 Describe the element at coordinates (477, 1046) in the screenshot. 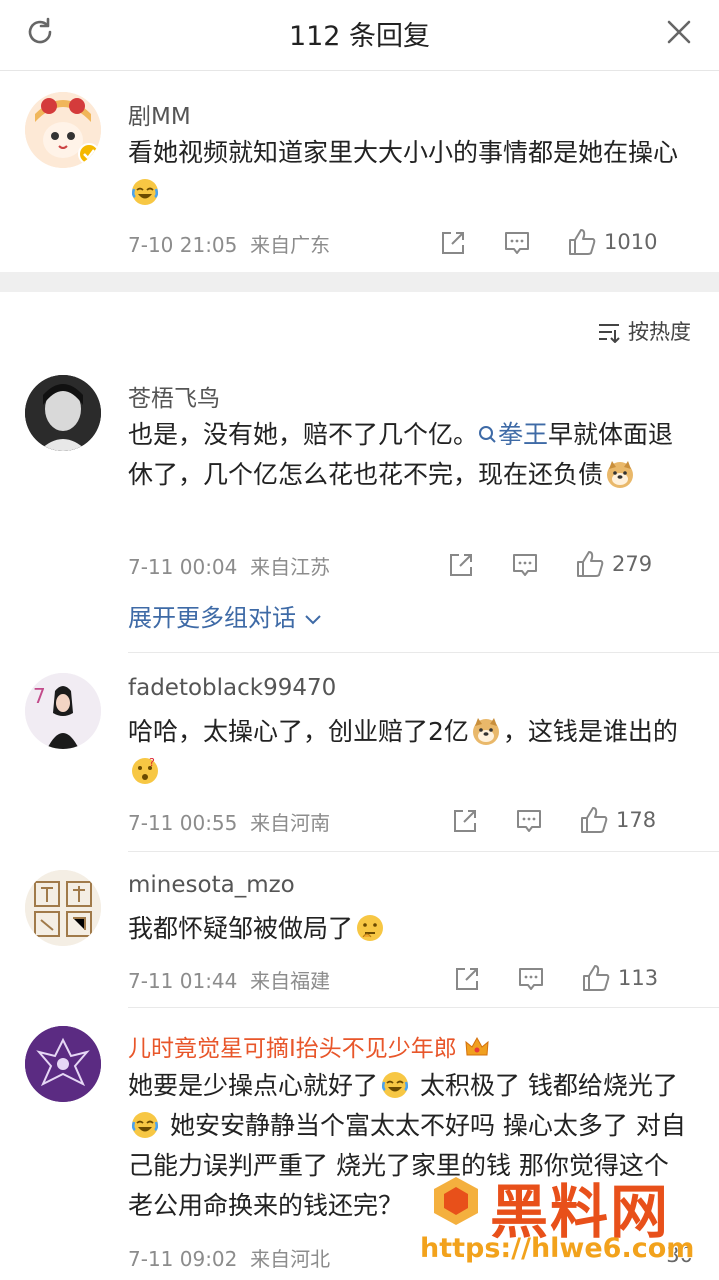

I see `crown-icon` at that location.